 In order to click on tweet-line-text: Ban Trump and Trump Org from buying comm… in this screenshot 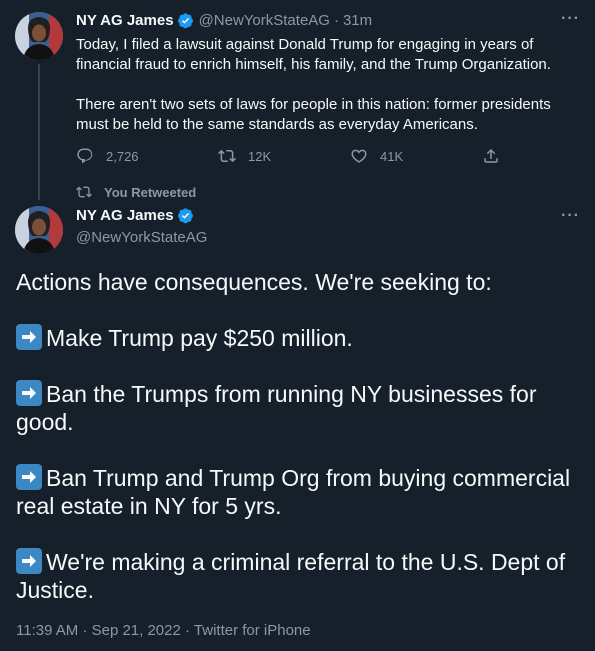, I will do `click(293, 492)`.